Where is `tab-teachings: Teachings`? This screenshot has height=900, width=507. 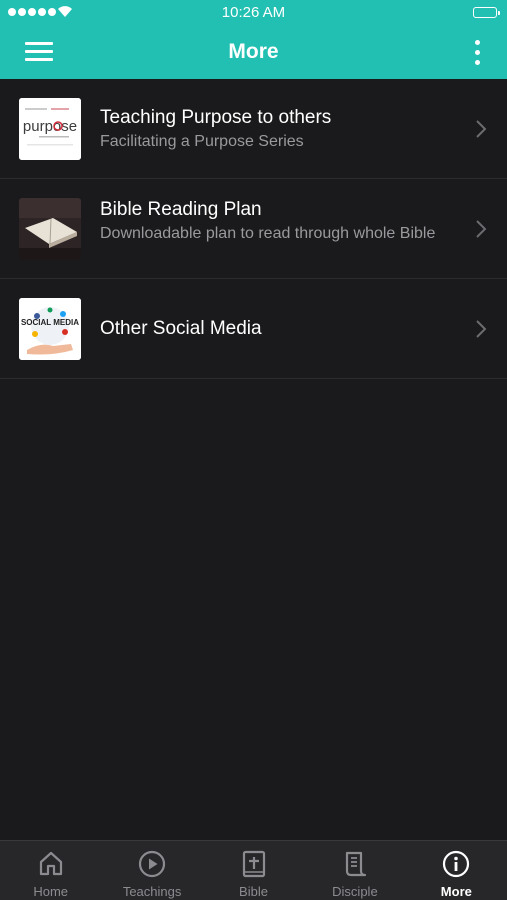
tab-teachings: Teachings is located at coordinates (151, 870).